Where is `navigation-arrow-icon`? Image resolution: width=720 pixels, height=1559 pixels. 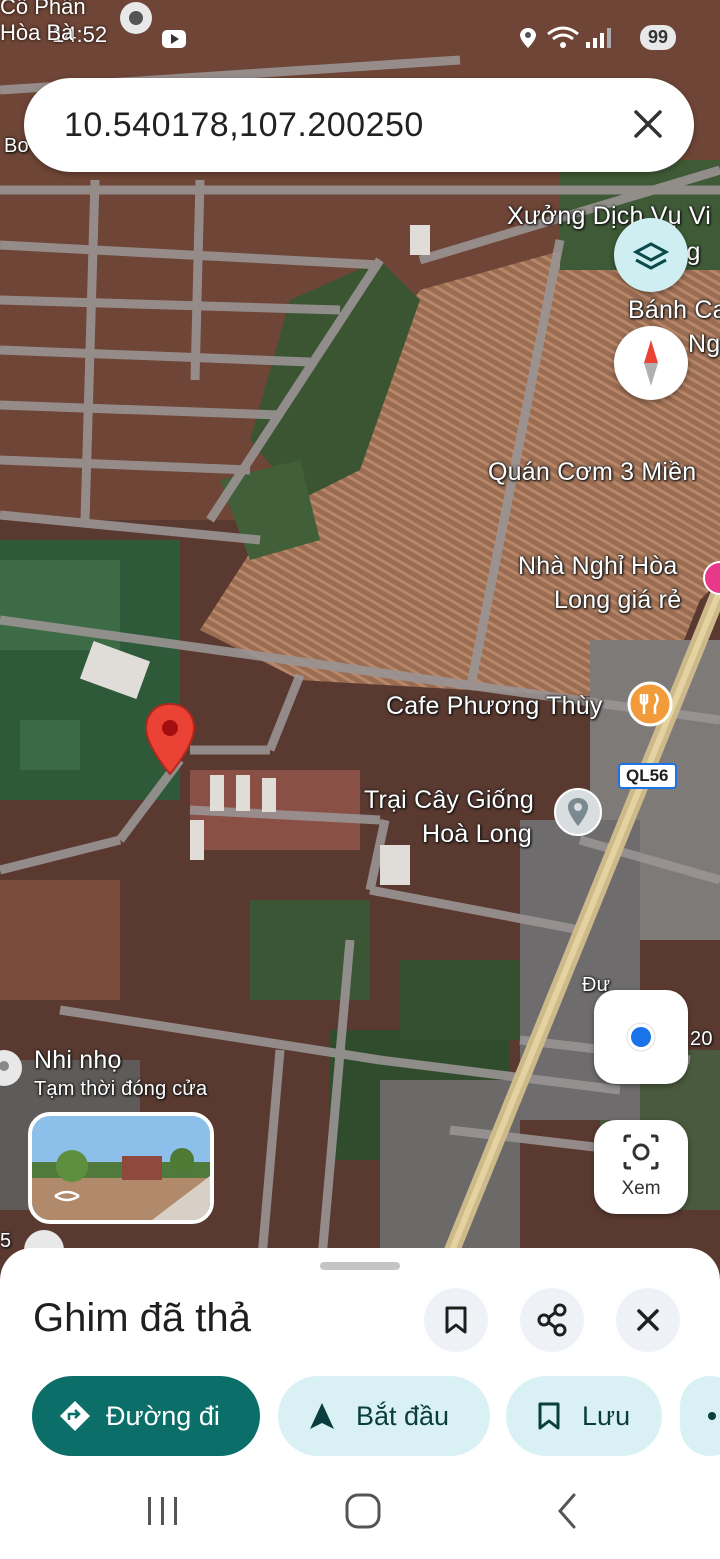 navigation-arrow-icon is located at coordinates (322, 1416).